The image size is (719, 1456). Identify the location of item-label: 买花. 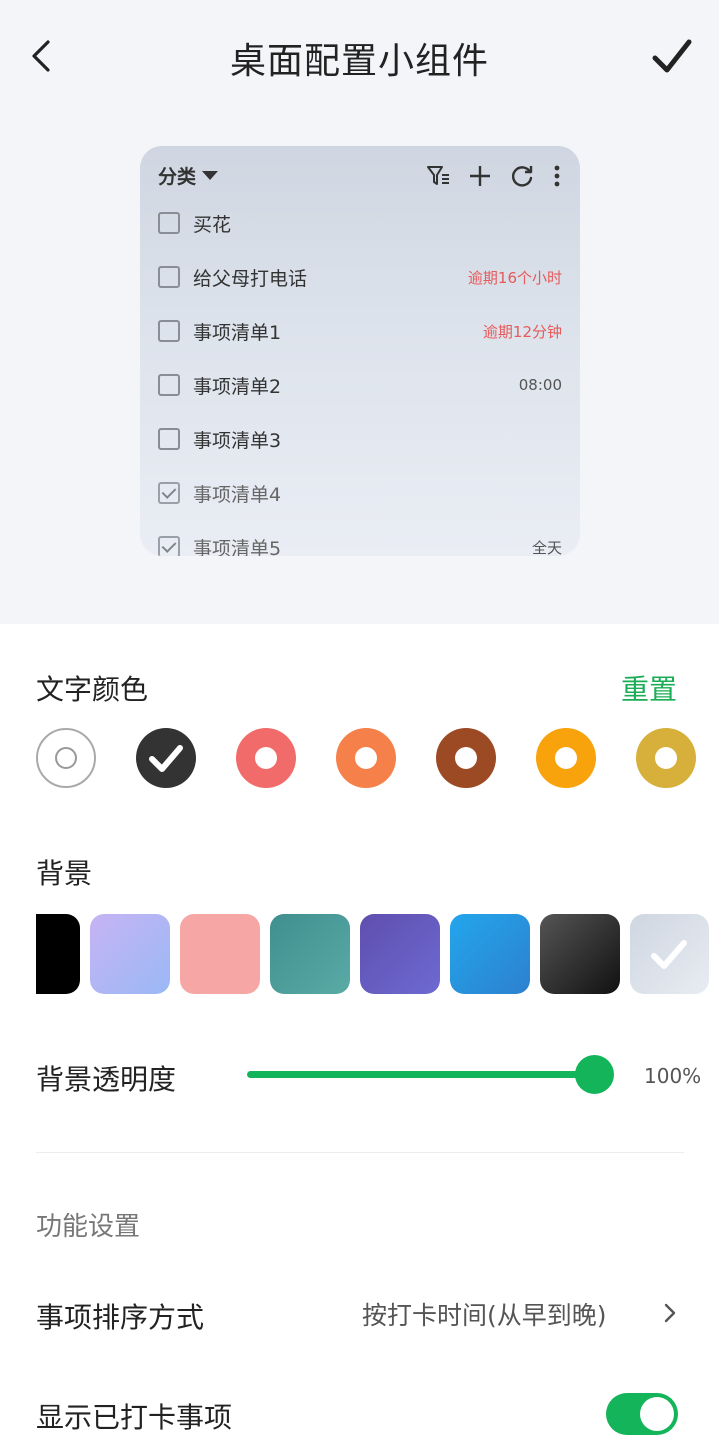
(212, 224).